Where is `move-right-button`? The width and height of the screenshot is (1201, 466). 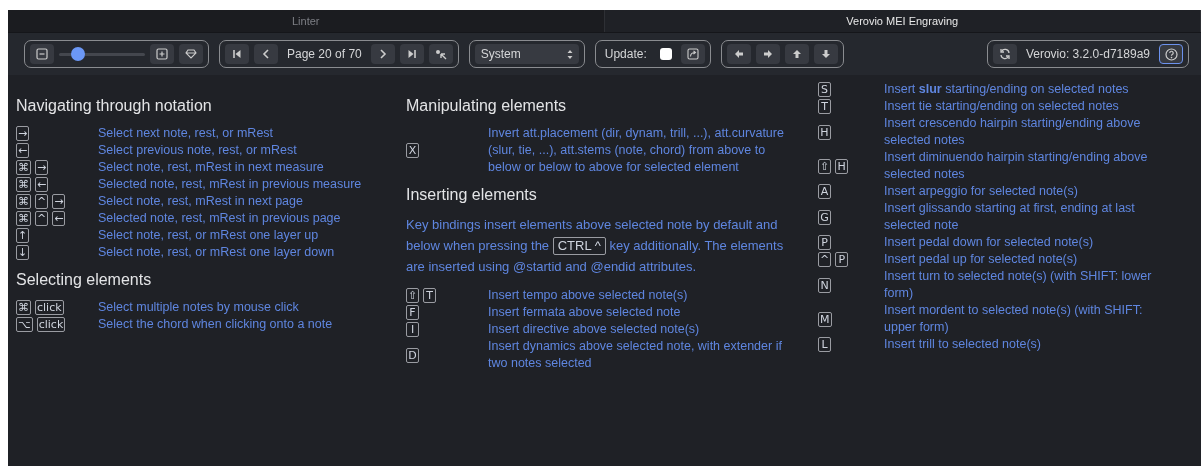
move-right-button is located at coordinates (767, 54).